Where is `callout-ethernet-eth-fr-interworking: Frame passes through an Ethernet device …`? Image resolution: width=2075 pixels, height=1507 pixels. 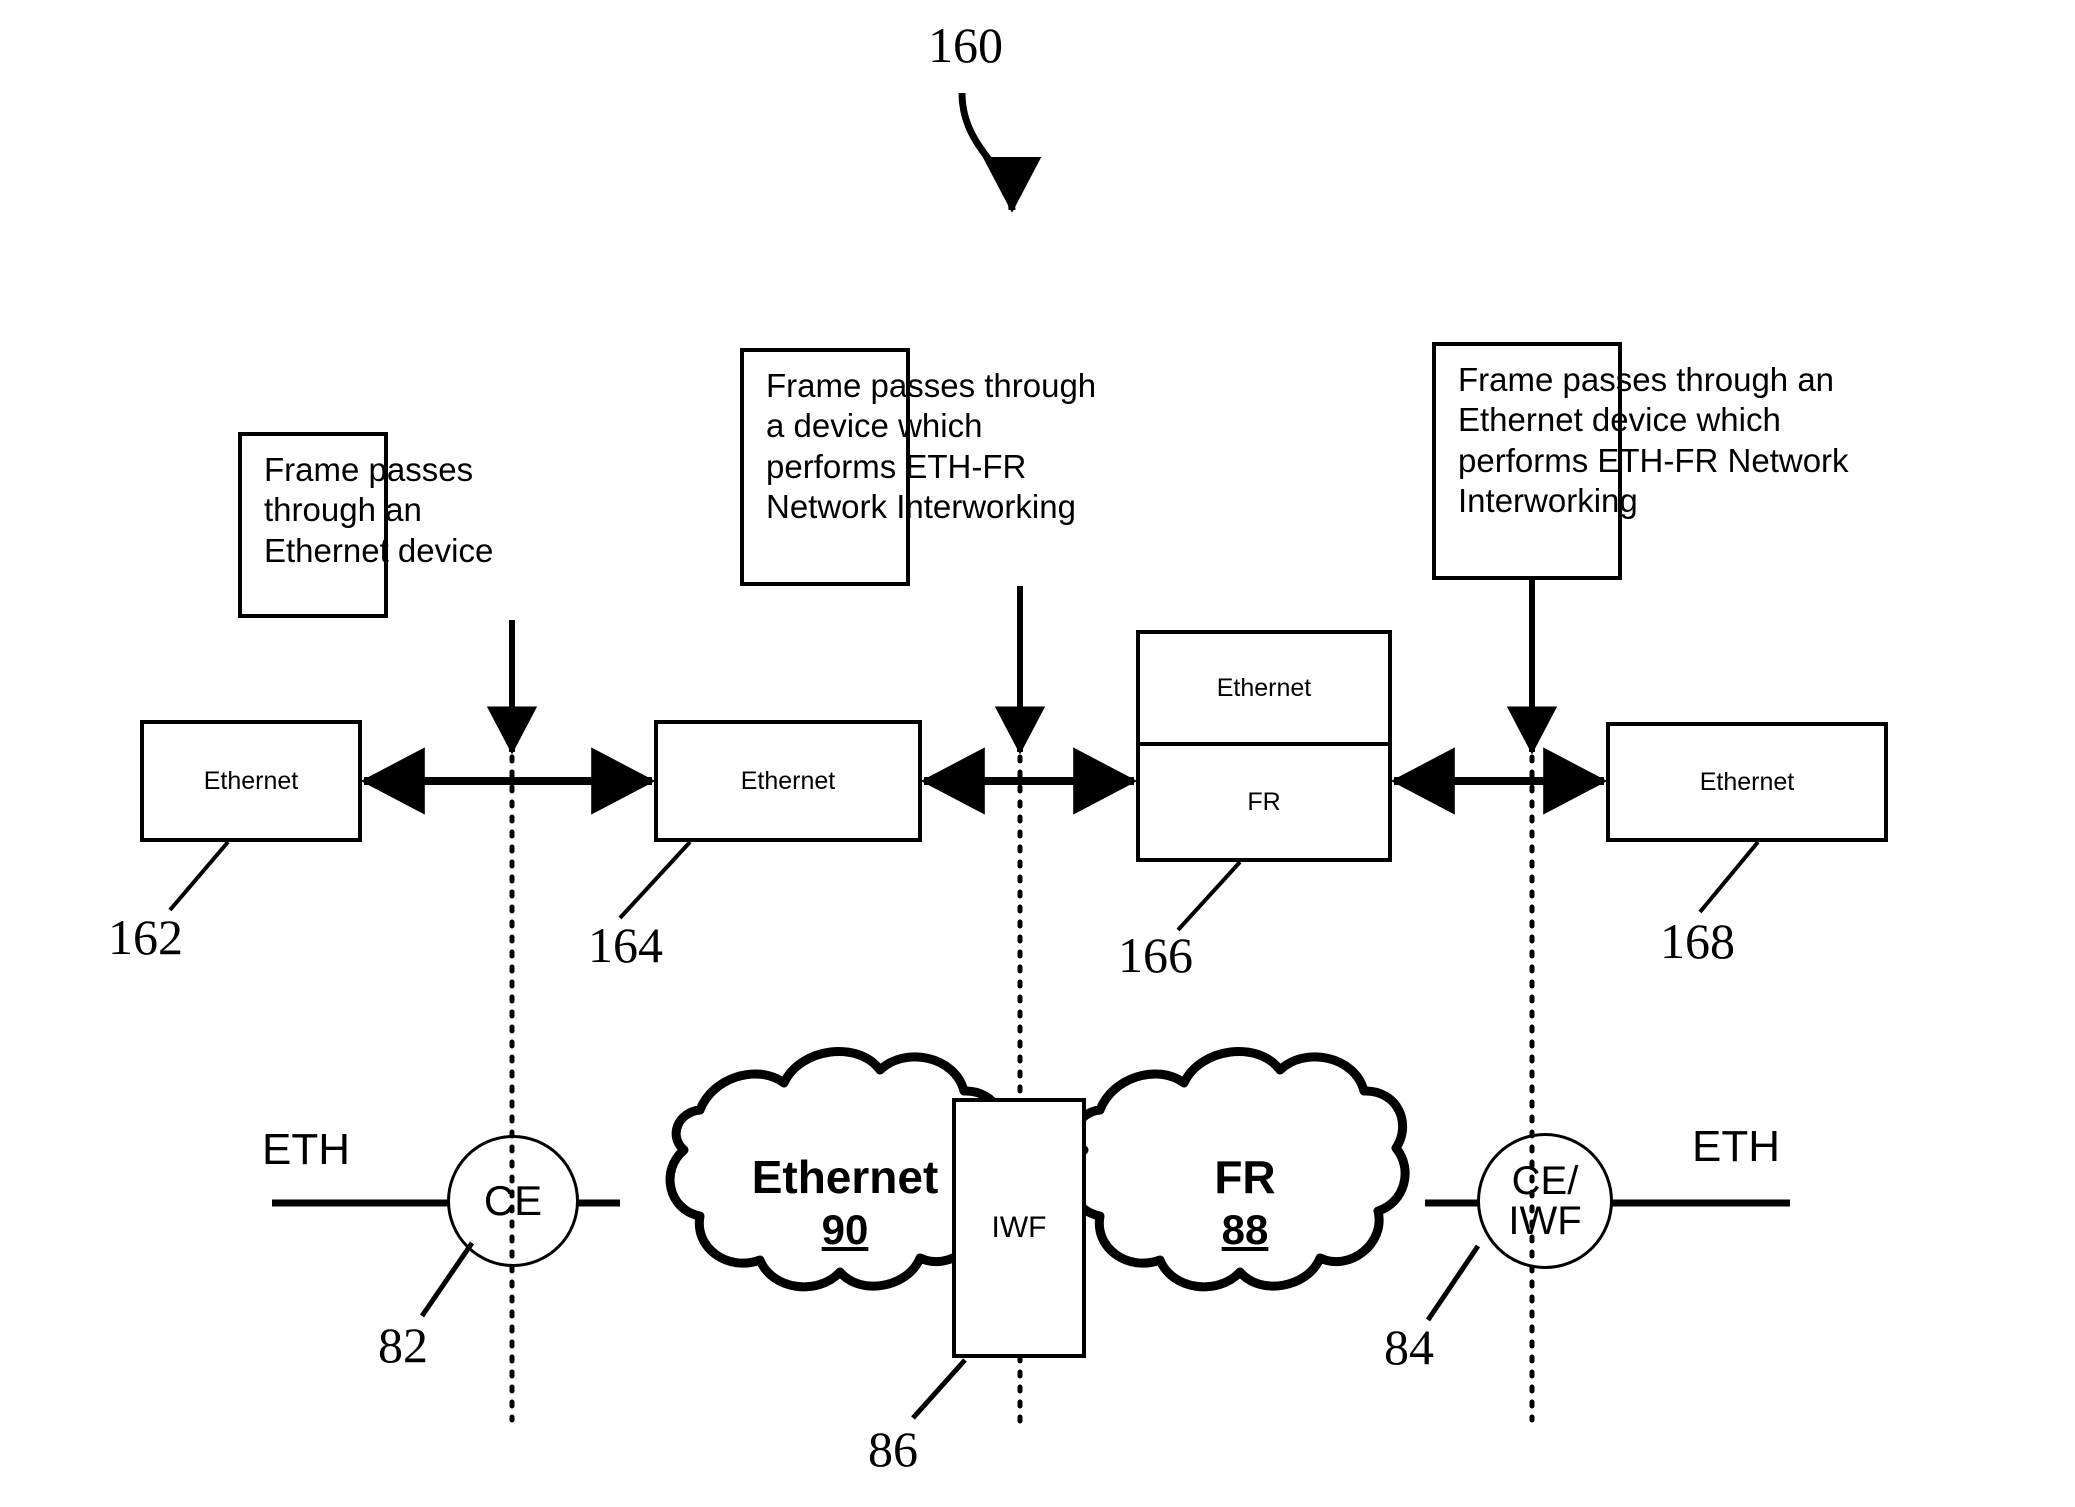
callout-ethernet-eth-fr-interworking: Frame passes through an Ethernet device … is located at coordinates (1640, 461).